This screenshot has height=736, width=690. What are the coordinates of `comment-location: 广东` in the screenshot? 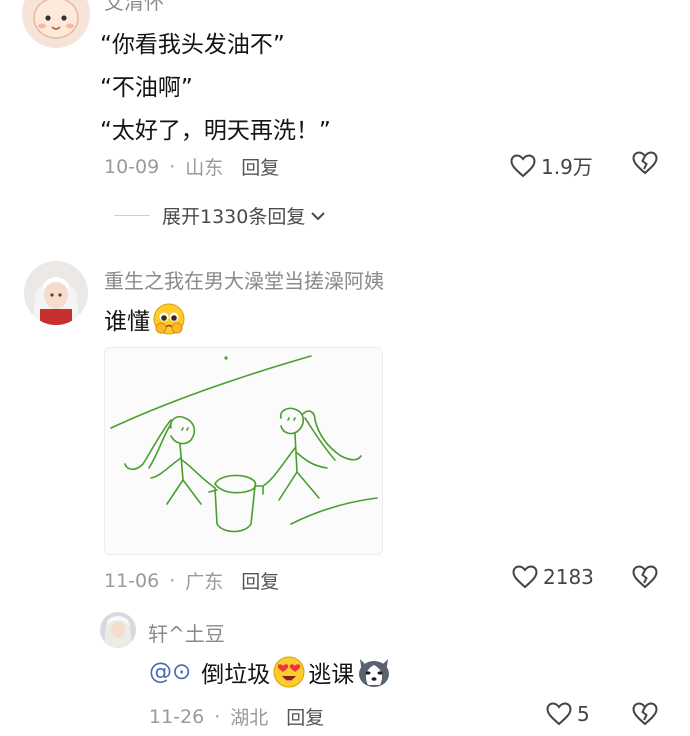 It's located at (204, 582).